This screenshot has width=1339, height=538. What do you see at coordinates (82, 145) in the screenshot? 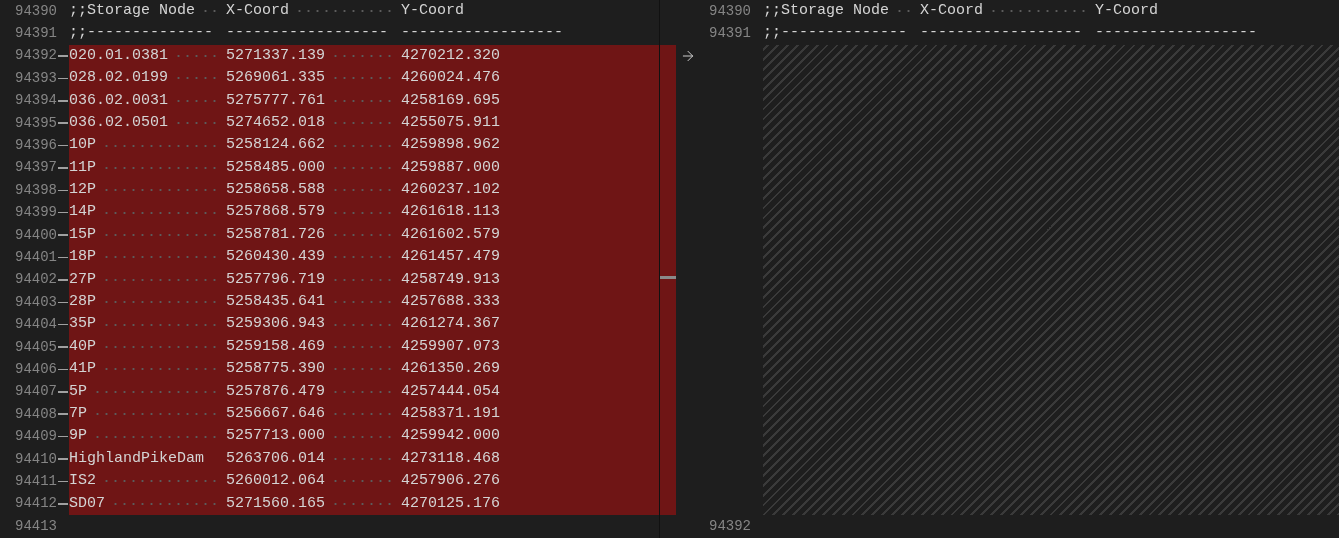
I see `code-text: 10P` at bounding box center [82, 145].